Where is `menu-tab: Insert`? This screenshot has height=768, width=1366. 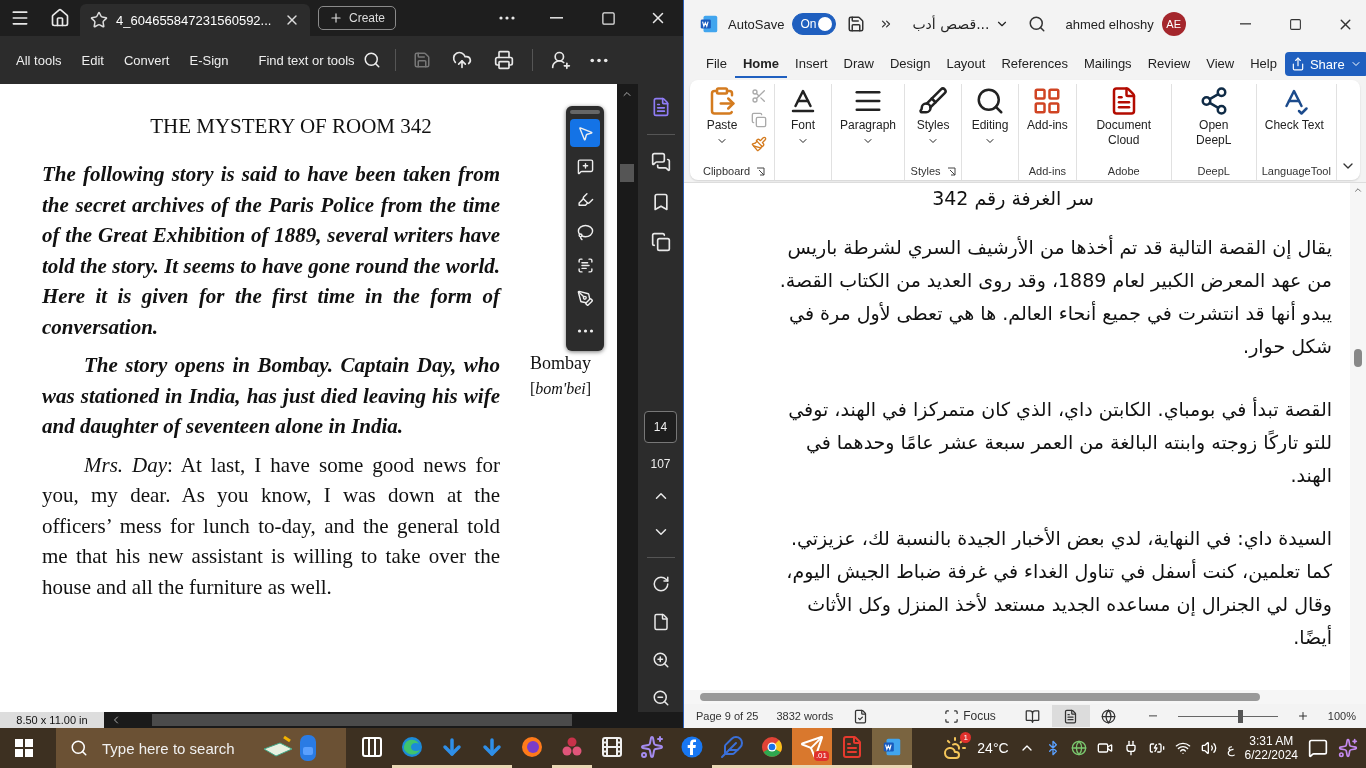 menu-tab: Insert is located at coordinates (811, 64).